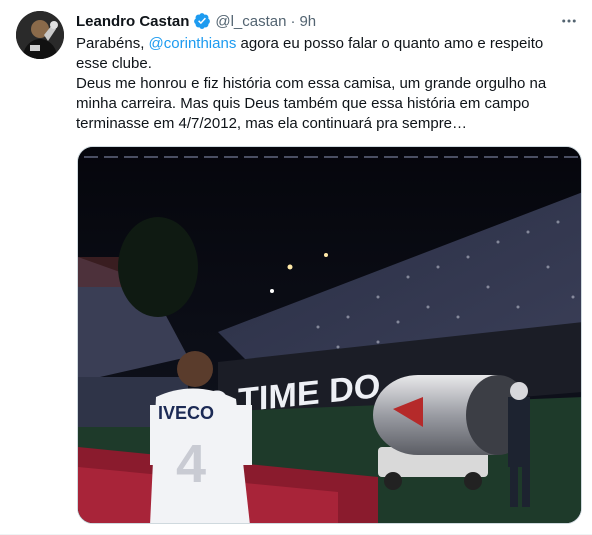 This screenshot has width=592, height=535. I want to click on author-name: Leandro Castan, so click(132, 21).